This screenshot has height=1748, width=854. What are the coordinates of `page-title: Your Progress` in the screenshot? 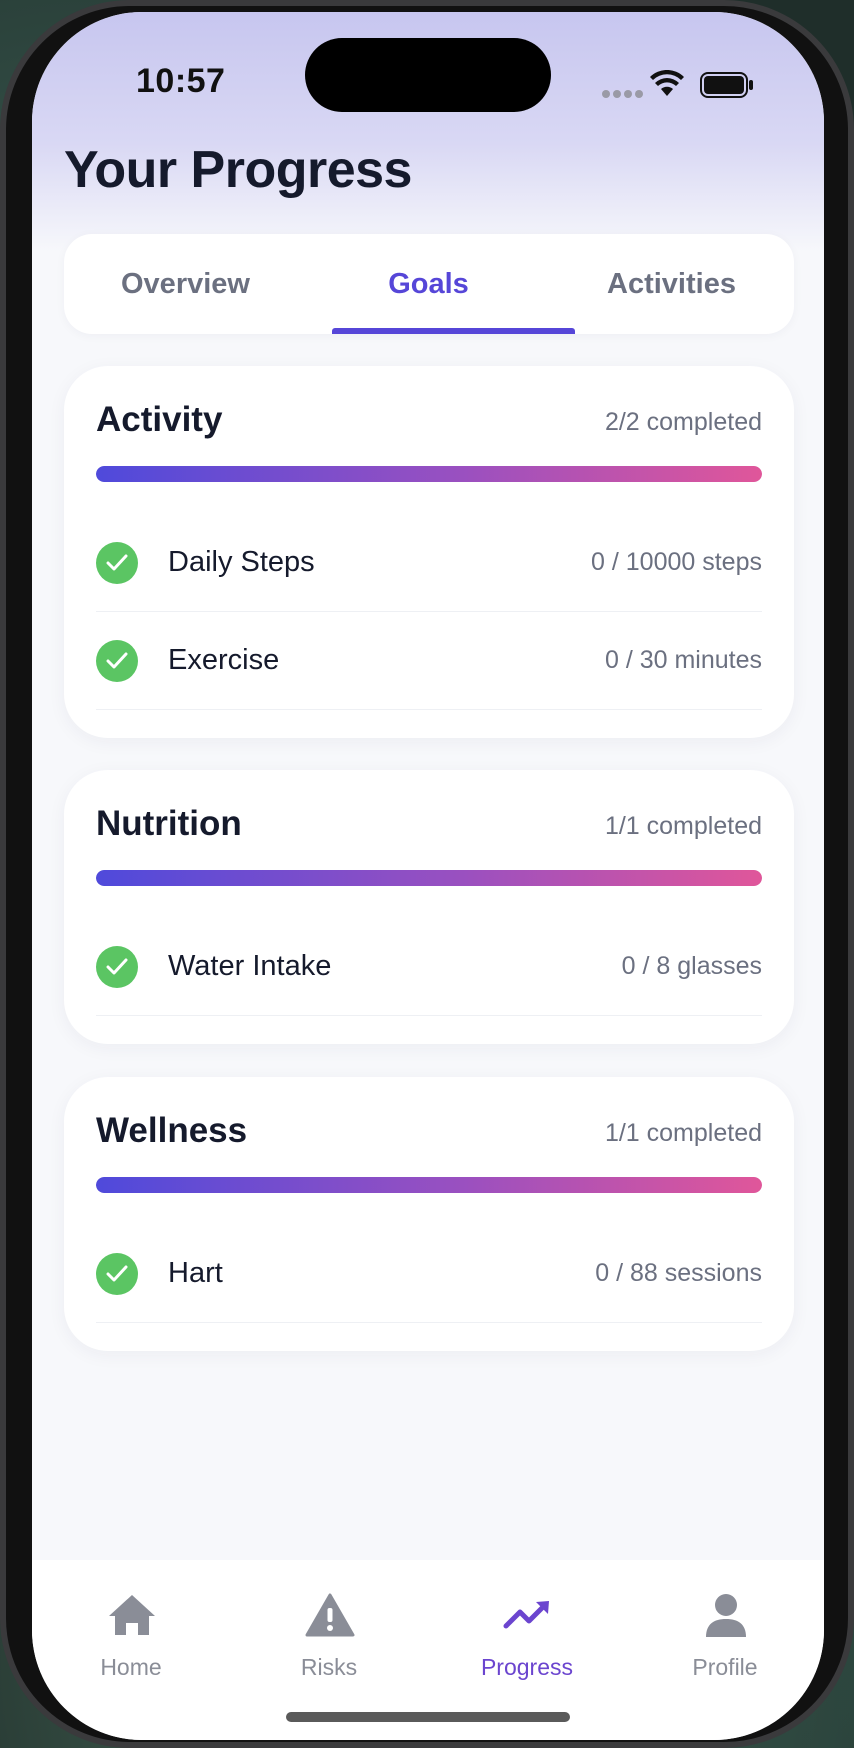 It's located at (238, 170).